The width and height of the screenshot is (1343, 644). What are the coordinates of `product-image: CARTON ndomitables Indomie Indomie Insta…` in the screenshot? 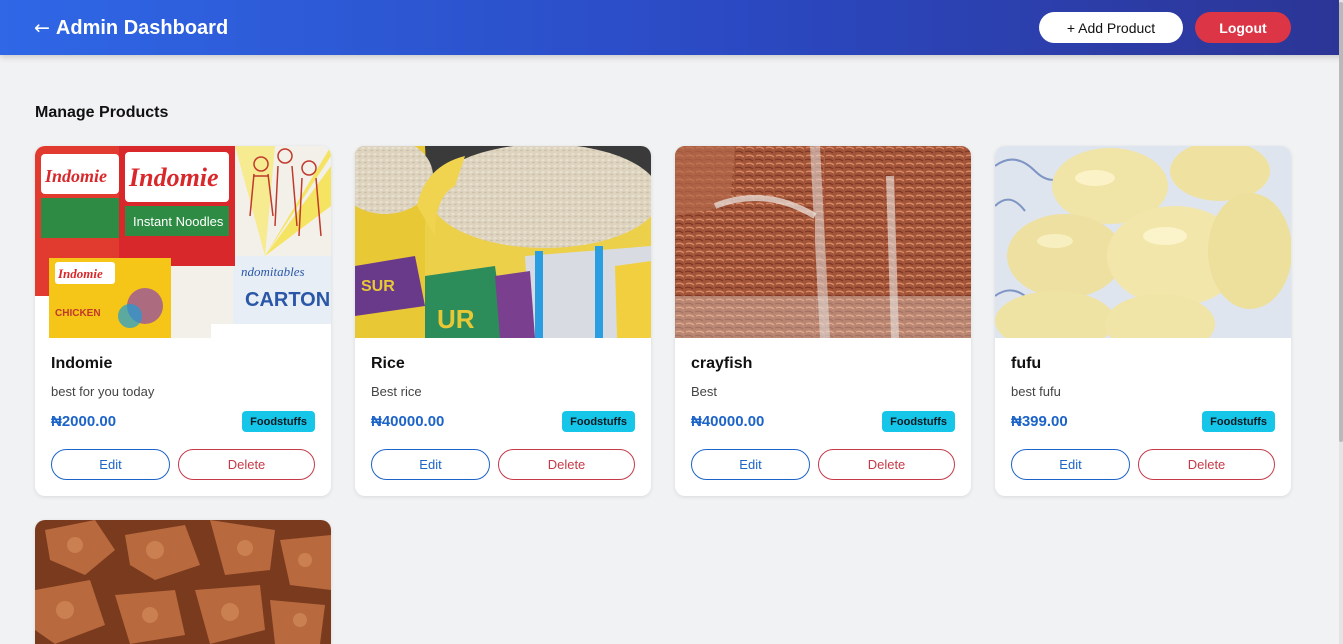 It's located at (183, 242).